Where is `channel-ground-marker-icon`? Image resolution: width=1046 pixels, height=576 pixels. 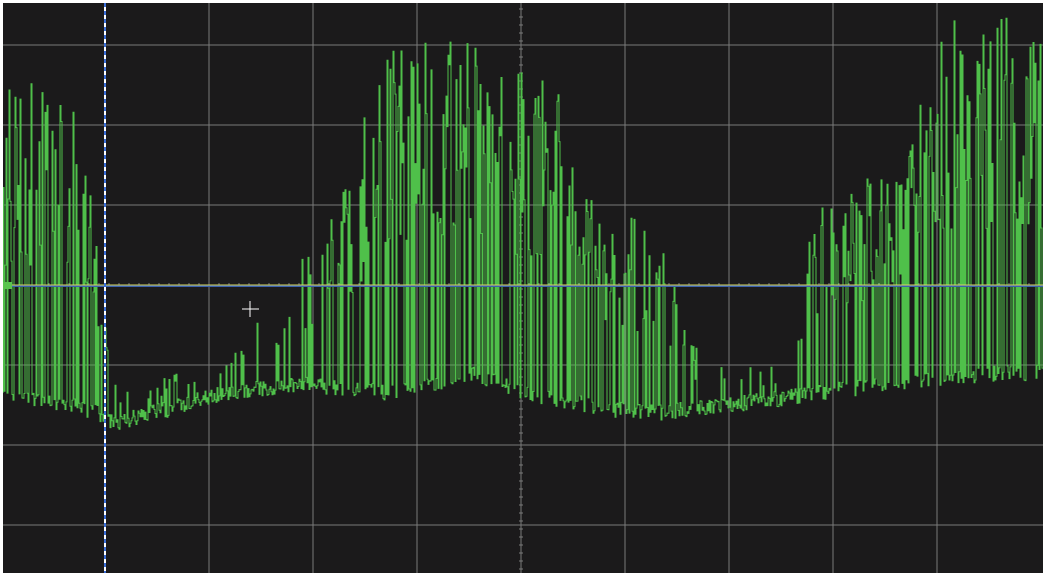
channel-ground-marker-icon is located at coordinates (7, 285).